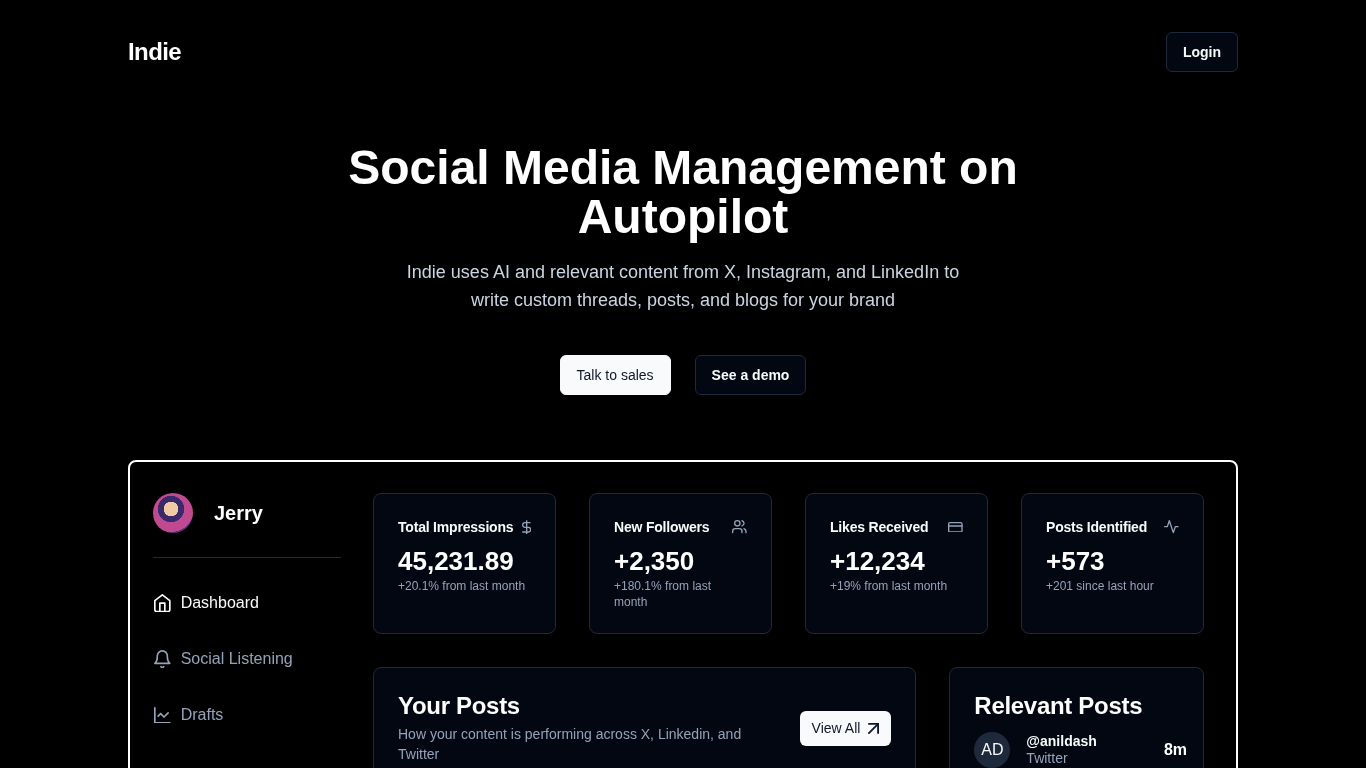 Image resolution: width=1366 pixels, height=768 pixels. I want to click on post-source: Twitter, so click(1047, 758).